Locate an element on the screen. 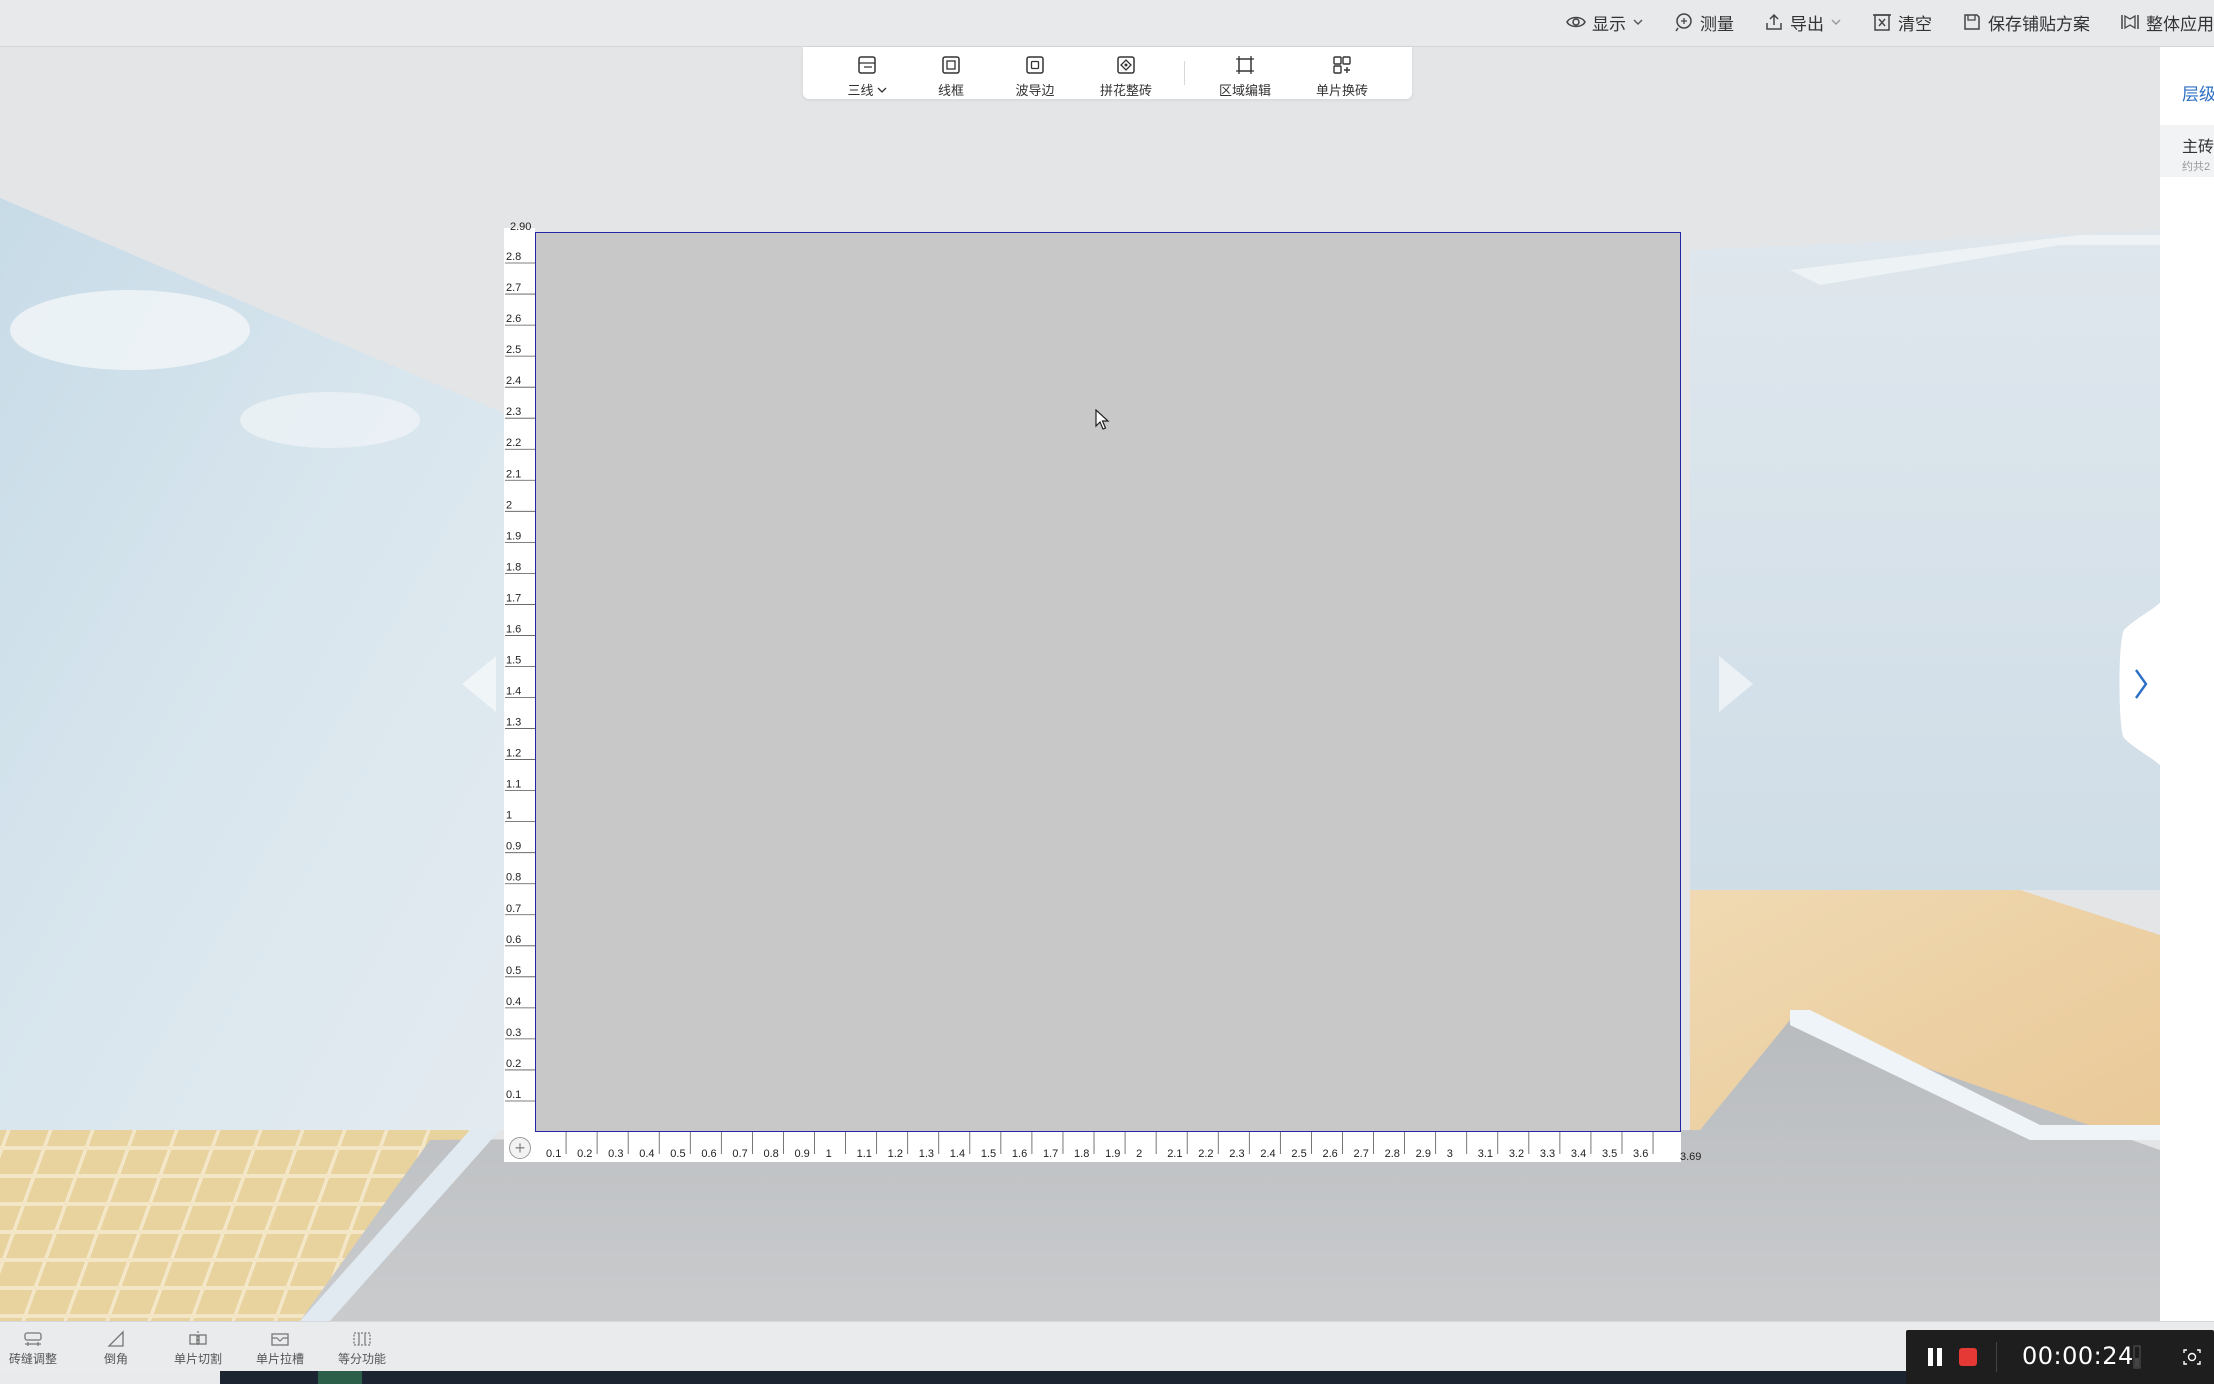 The width and height of the screenshot is (2214, 1384). chamfer-tool: 倒角 is located at coordinates (116, 1348).